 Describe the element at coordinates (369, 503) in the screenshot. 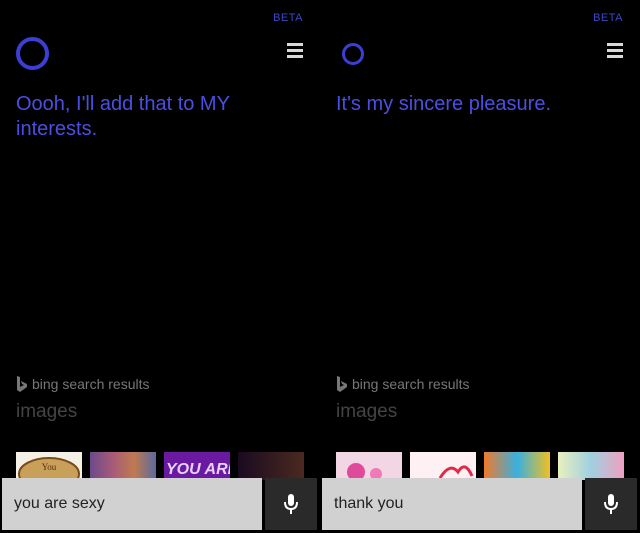

I see `query-text: thank you` at that location.